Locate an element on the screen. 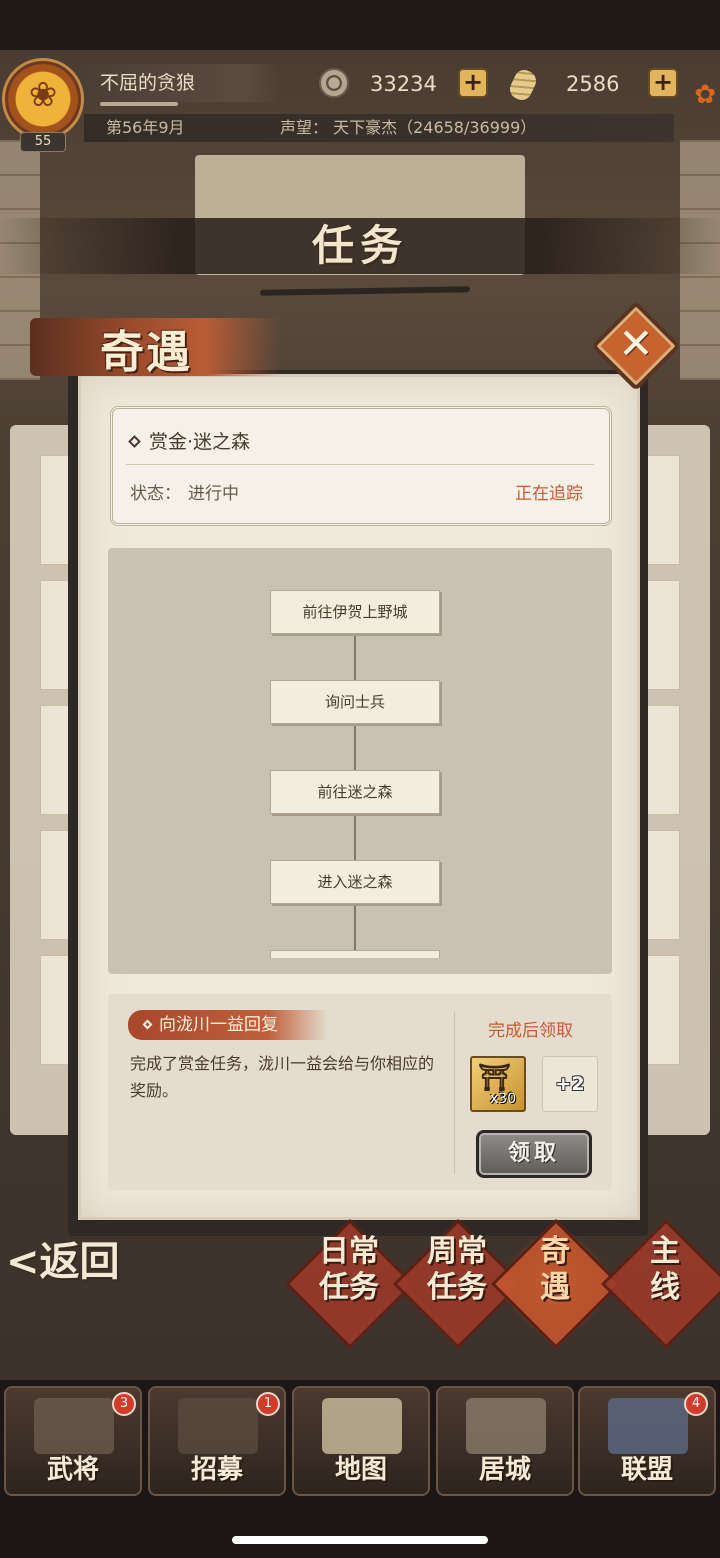 The height and width of the screenshot is (1558, 720). status-label: 状态： is located at coordinates (155, 494).